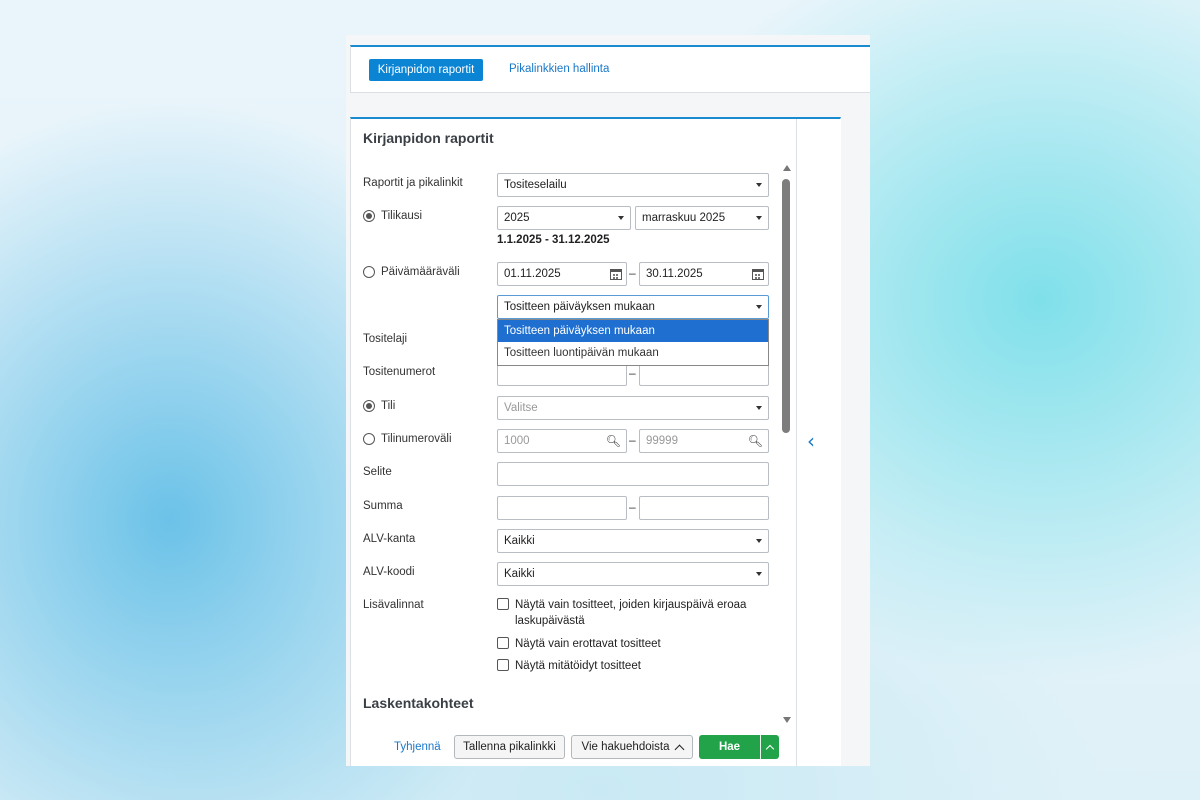  Describe the element at coordinates (385, 339) in the screenshot. I see `voucher-type-label: Tositelaji` at that location.